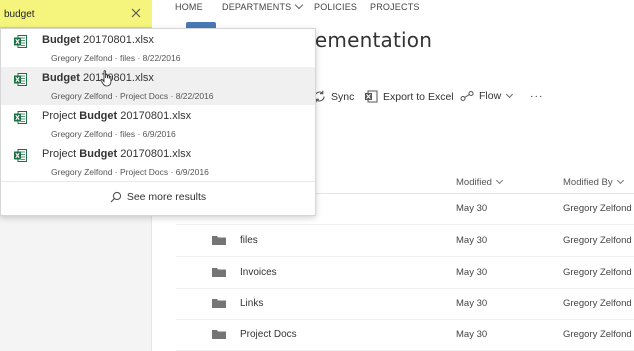 This screenshot has width=634, height=351. What do you see at coordinates (158, 181) in the screenshot?
I see `dropdown-divider` at bounding box center [158, 181].